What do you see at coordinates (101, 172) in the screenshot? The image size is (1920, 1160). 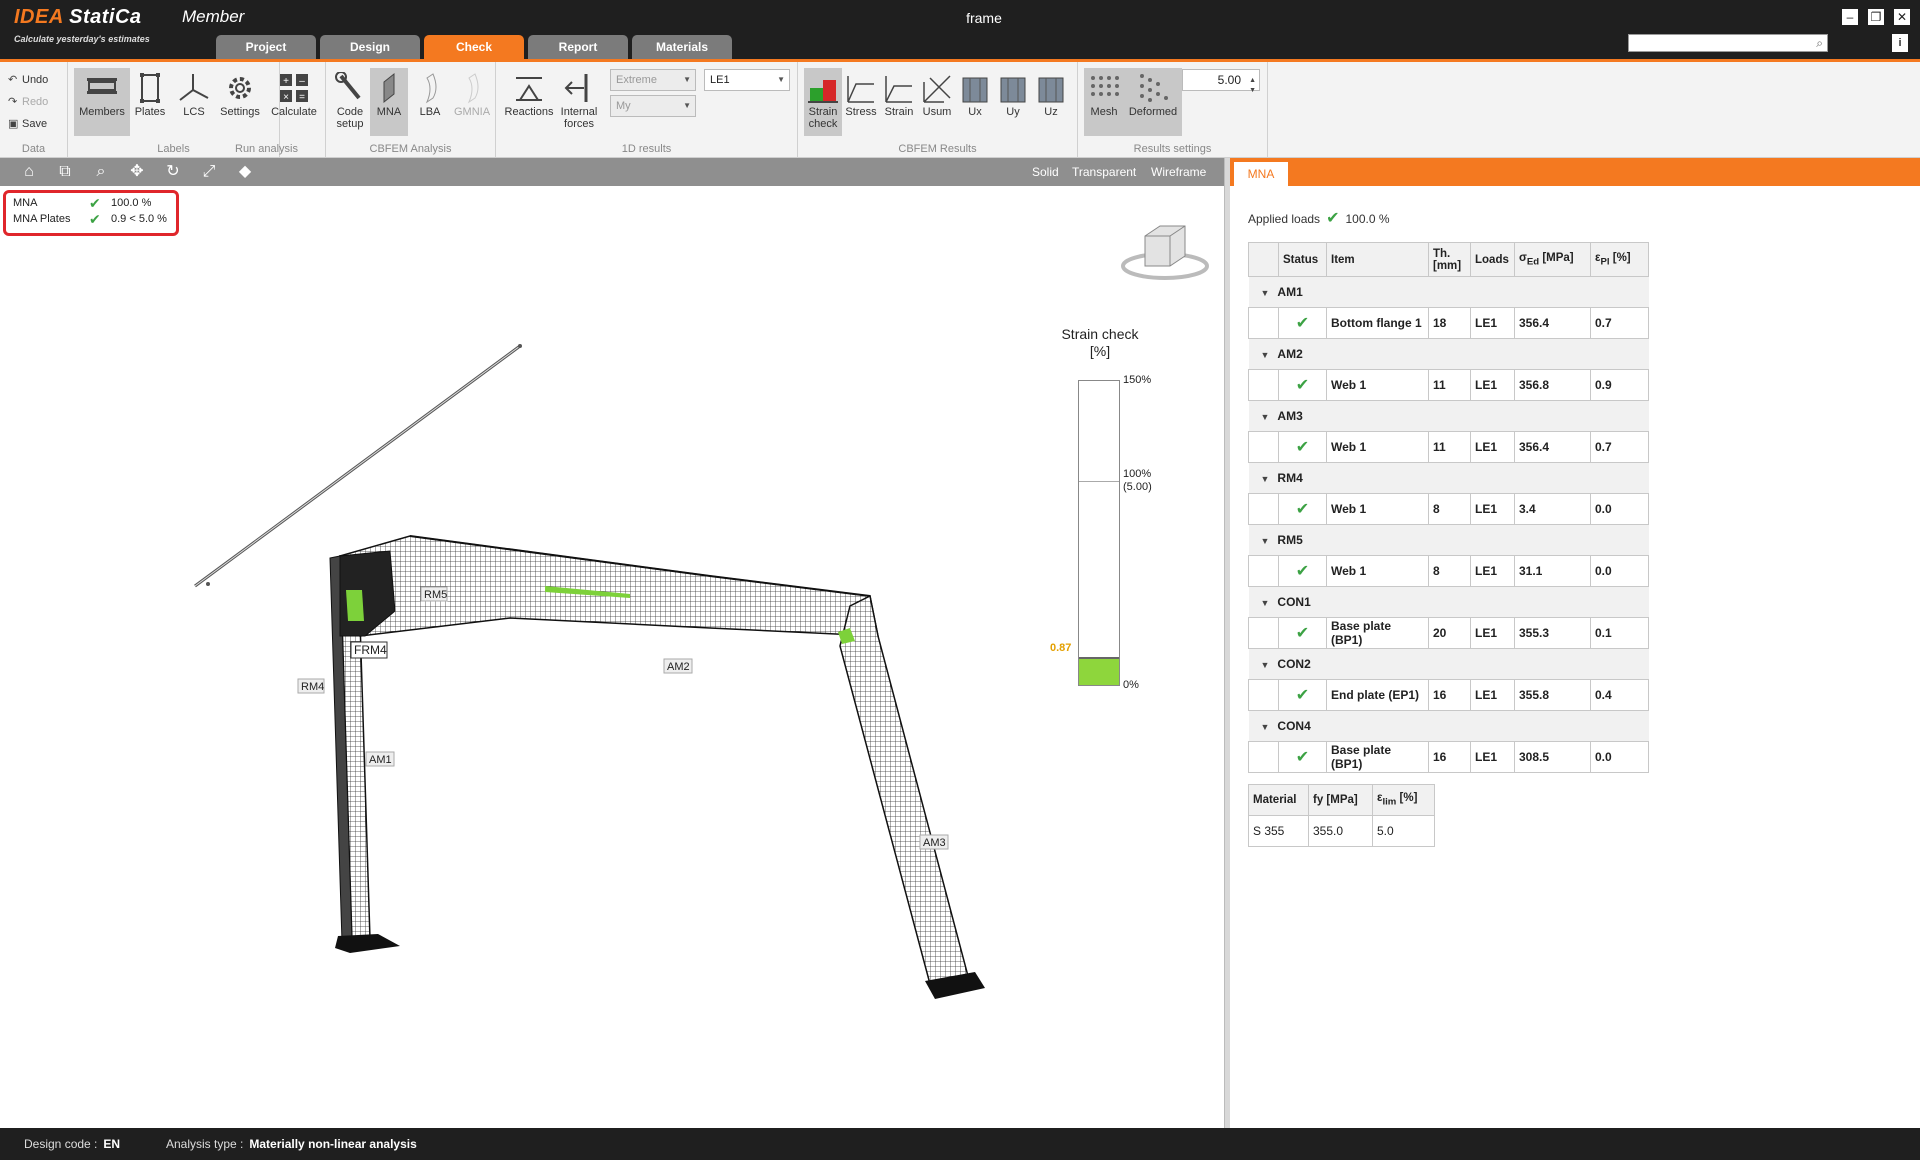 I see `zoom-icon: ⌕` at bounding box center [101, 172].